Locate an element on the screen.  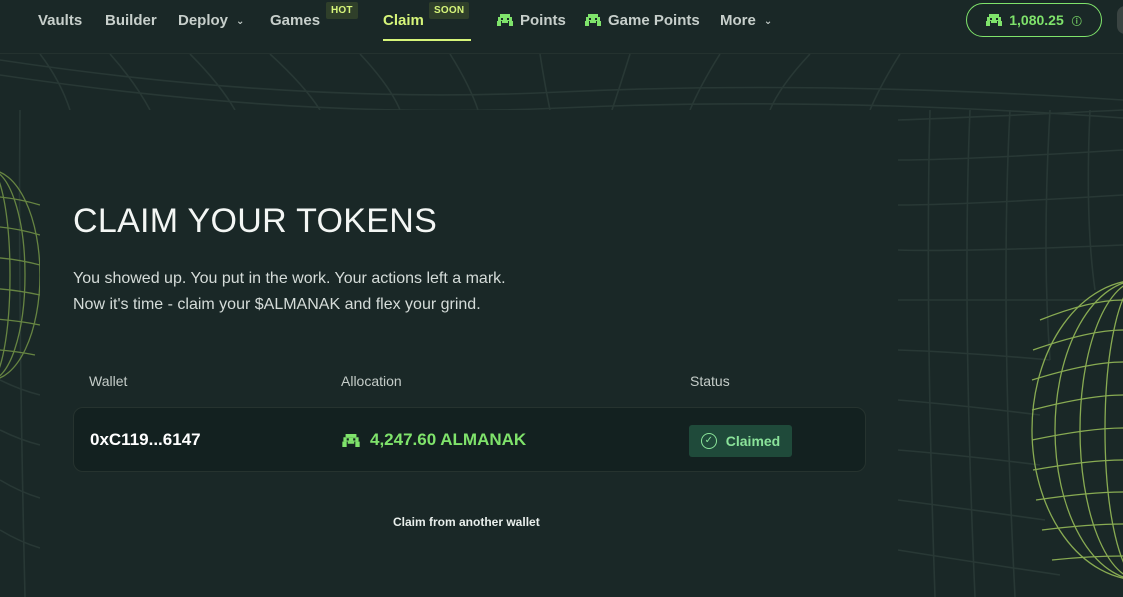
status-badge: ✓ Claimed is located at coordinates (740, 441).